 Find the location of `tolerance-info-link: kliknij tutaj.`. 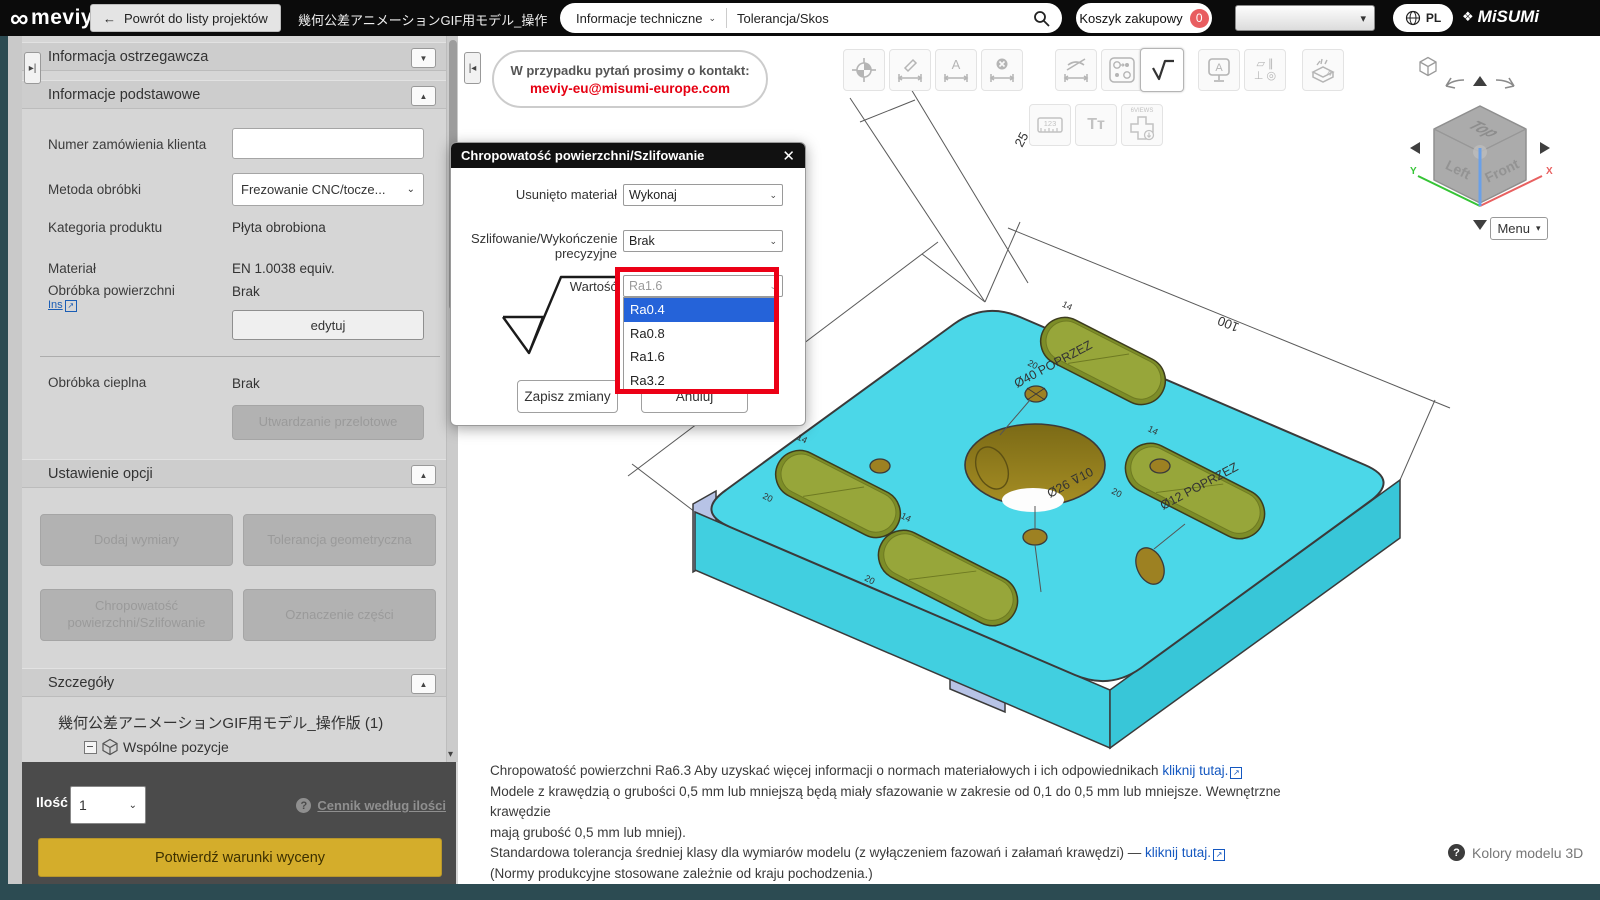

tolerance-info-link: kliknij tutaj. is located at coordinates (1178, 852).